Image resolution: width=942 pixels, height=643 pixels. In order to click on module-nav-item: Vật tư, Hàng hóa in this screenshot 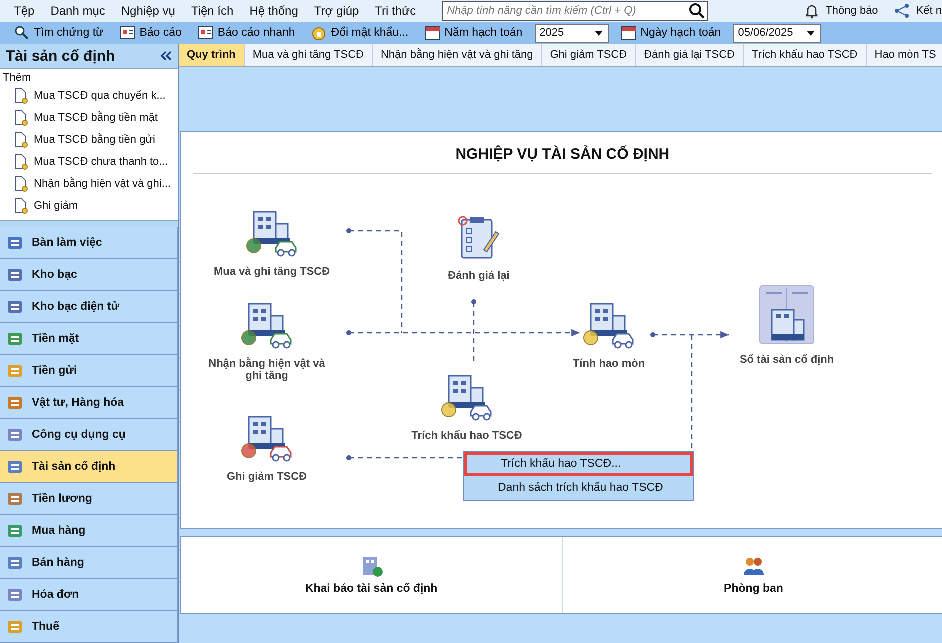, I will do `click(89, 403)`.